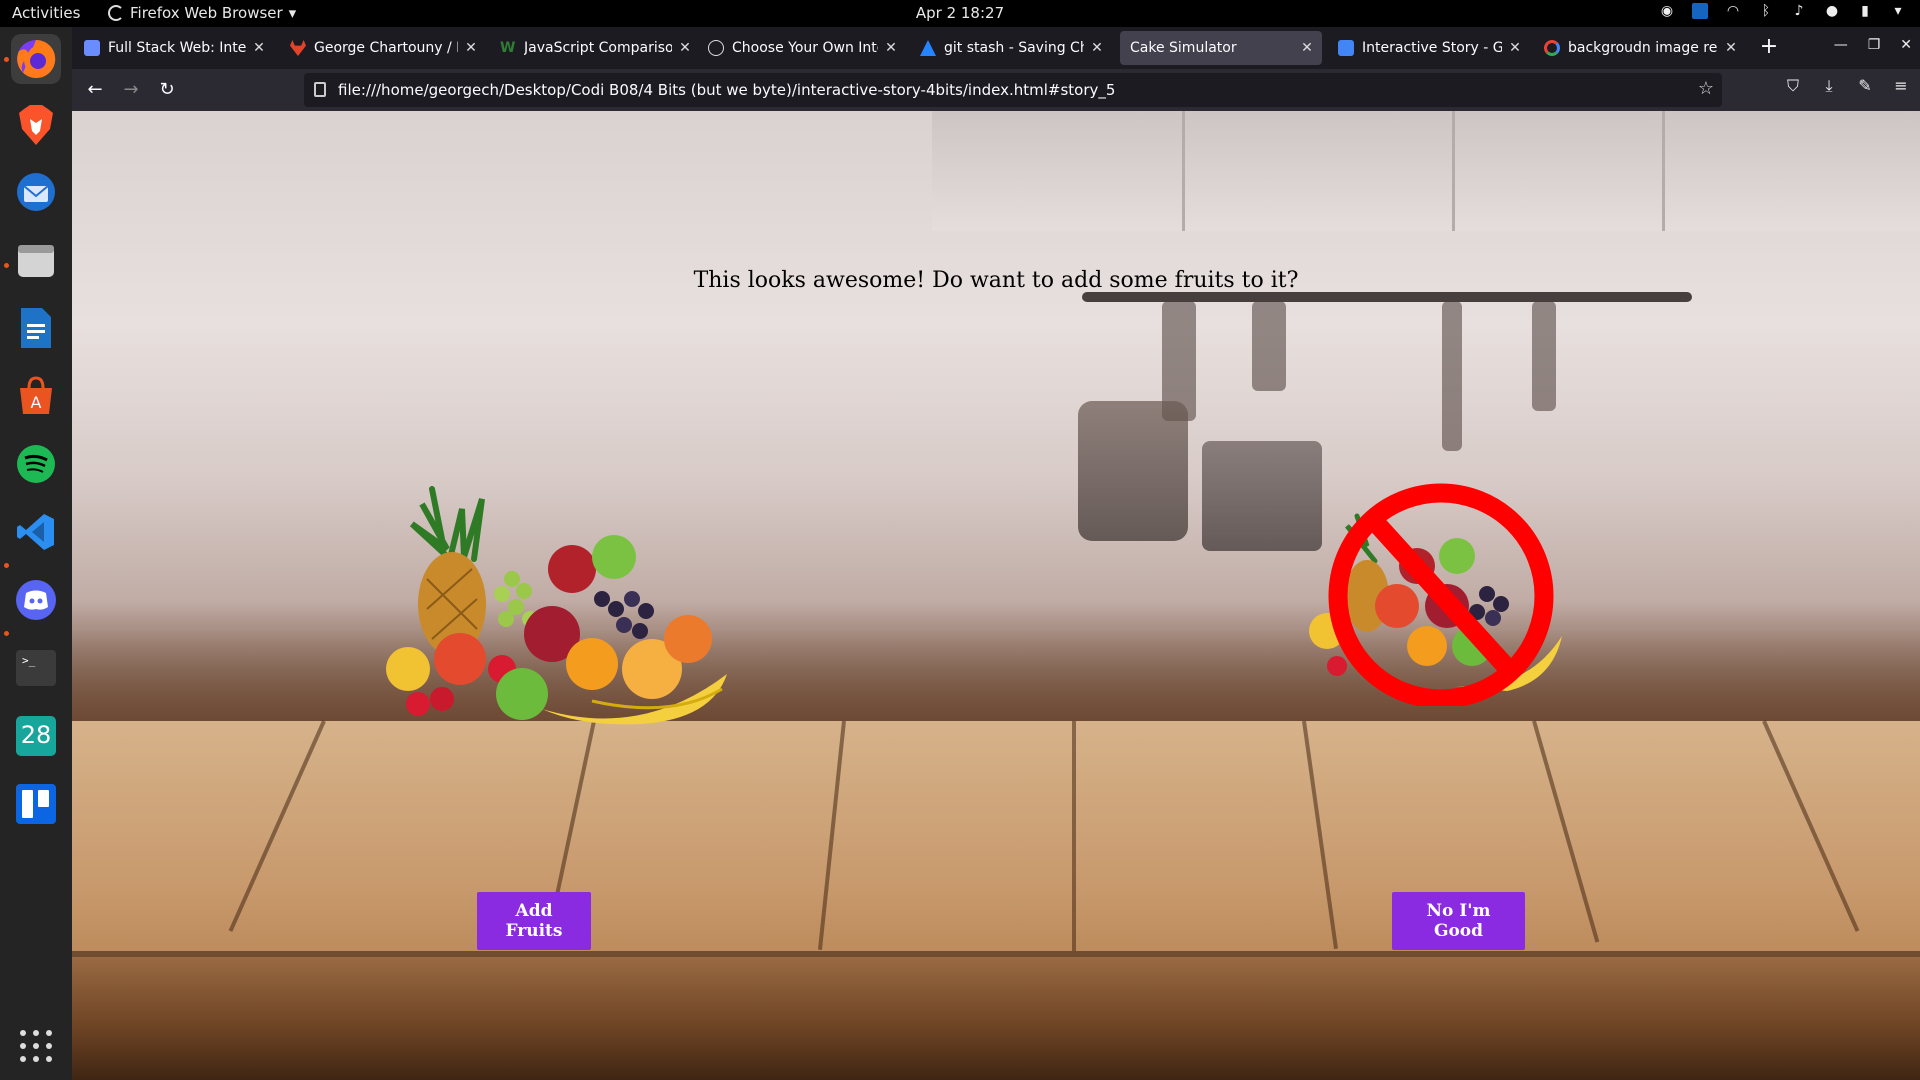 Image resolution: width=1920 pixels, height=1080 pixels. Describe the element at coordinates (1769, 48) in the screenshot. I see `new-tab-plus-icon: +` at that location.